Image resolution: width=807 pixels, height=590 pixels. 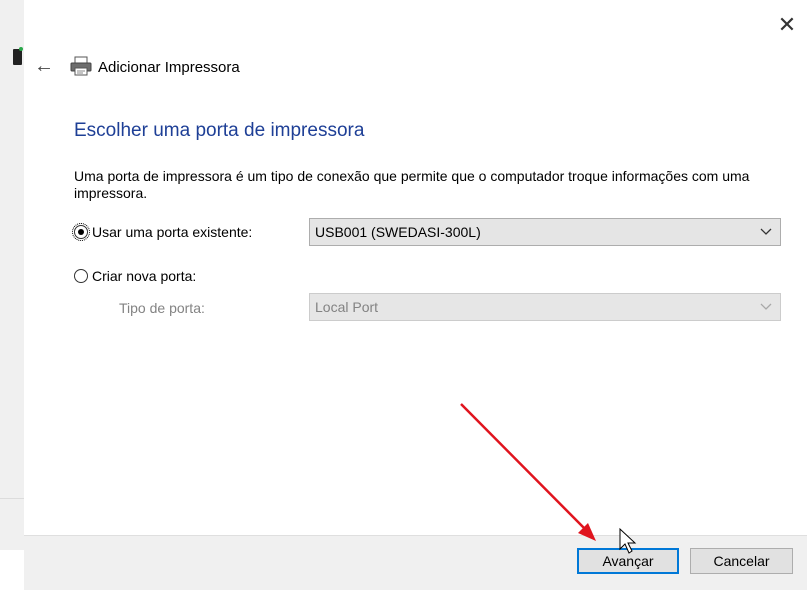 What do you see at coordinates (18, 56) in the screenshot?
I see `background-printer-icon` at bounding box center [18, 56].